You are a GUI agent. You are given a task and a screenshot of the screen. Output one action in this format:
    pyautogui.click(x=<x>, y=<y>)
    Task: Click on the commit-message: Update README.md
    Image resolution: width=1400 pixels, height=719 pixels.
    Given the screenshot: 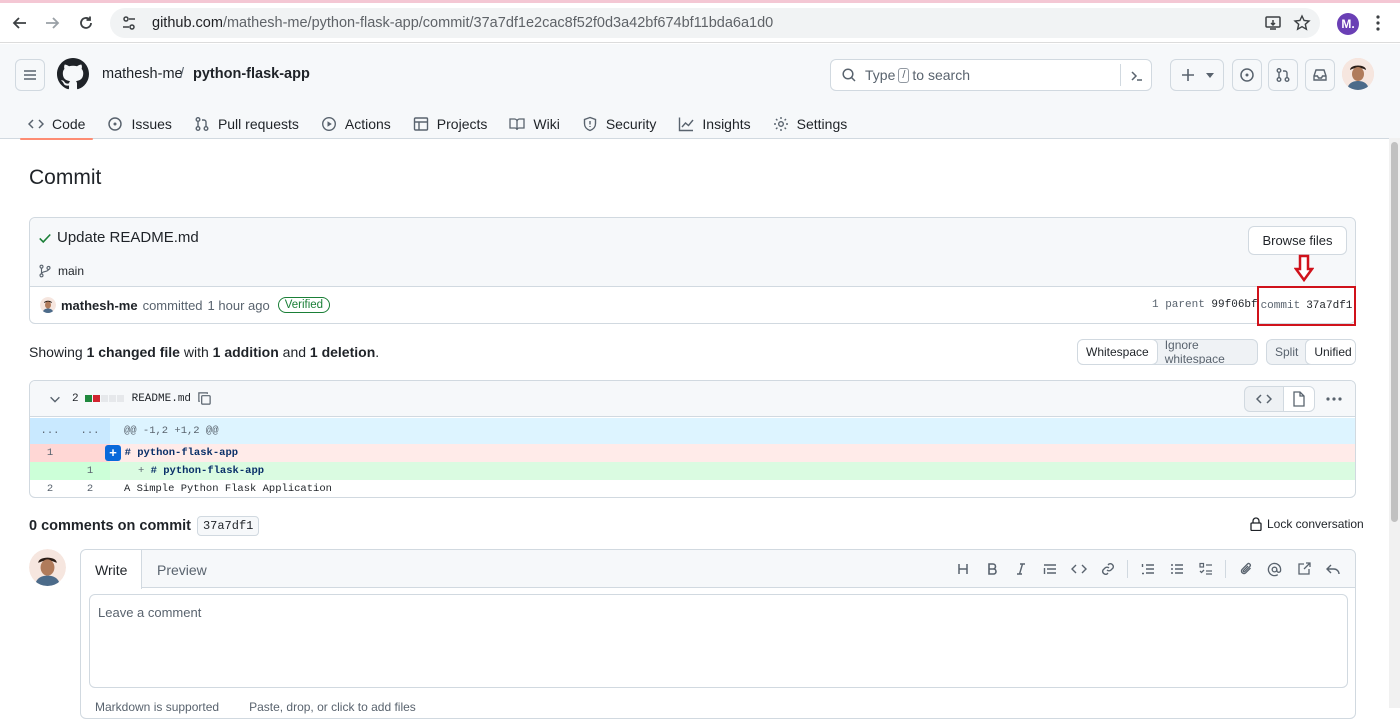 What is the action you would take?
    pyautogui.click(x=128, y=237)
    